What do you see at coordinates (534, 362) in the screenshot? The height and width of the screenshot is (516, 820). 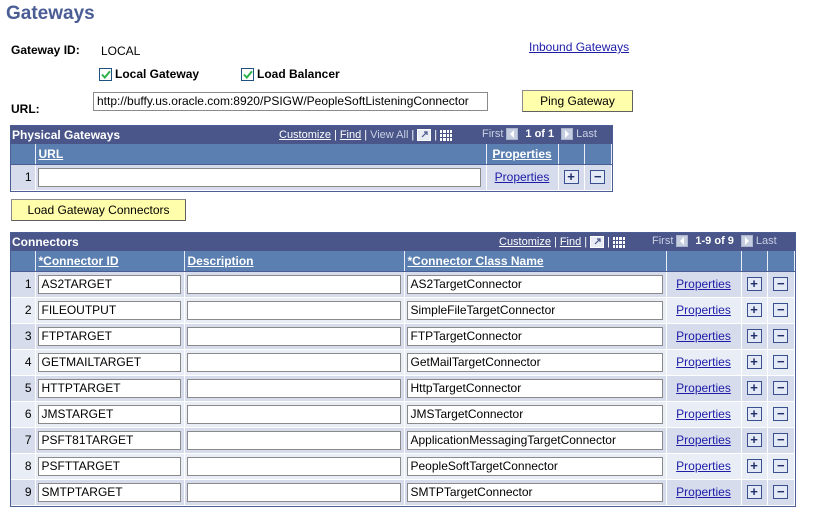 I see `connector-class-name-input: GetMailTargetConnector` at bounding box center [534, 362].